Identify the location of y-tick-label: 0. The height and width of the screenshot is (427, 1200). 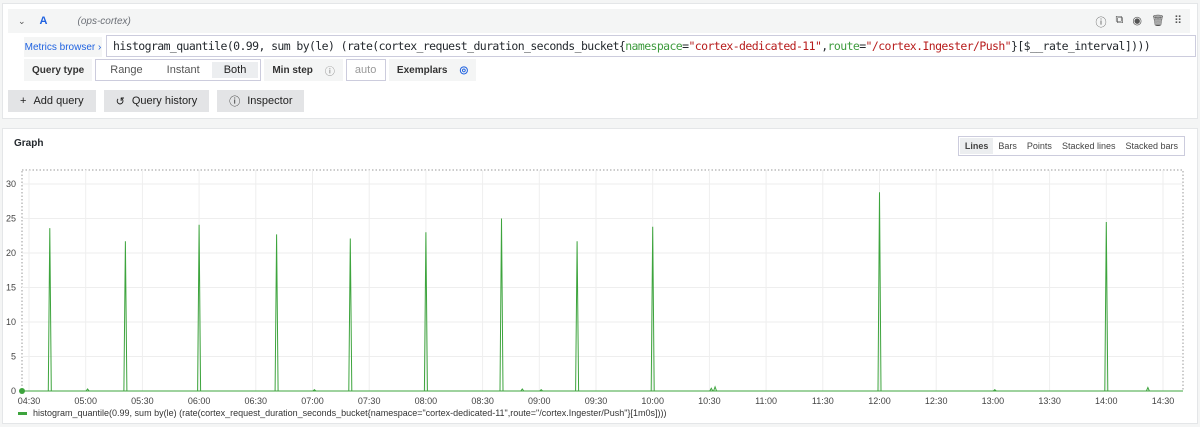
(13, 391).